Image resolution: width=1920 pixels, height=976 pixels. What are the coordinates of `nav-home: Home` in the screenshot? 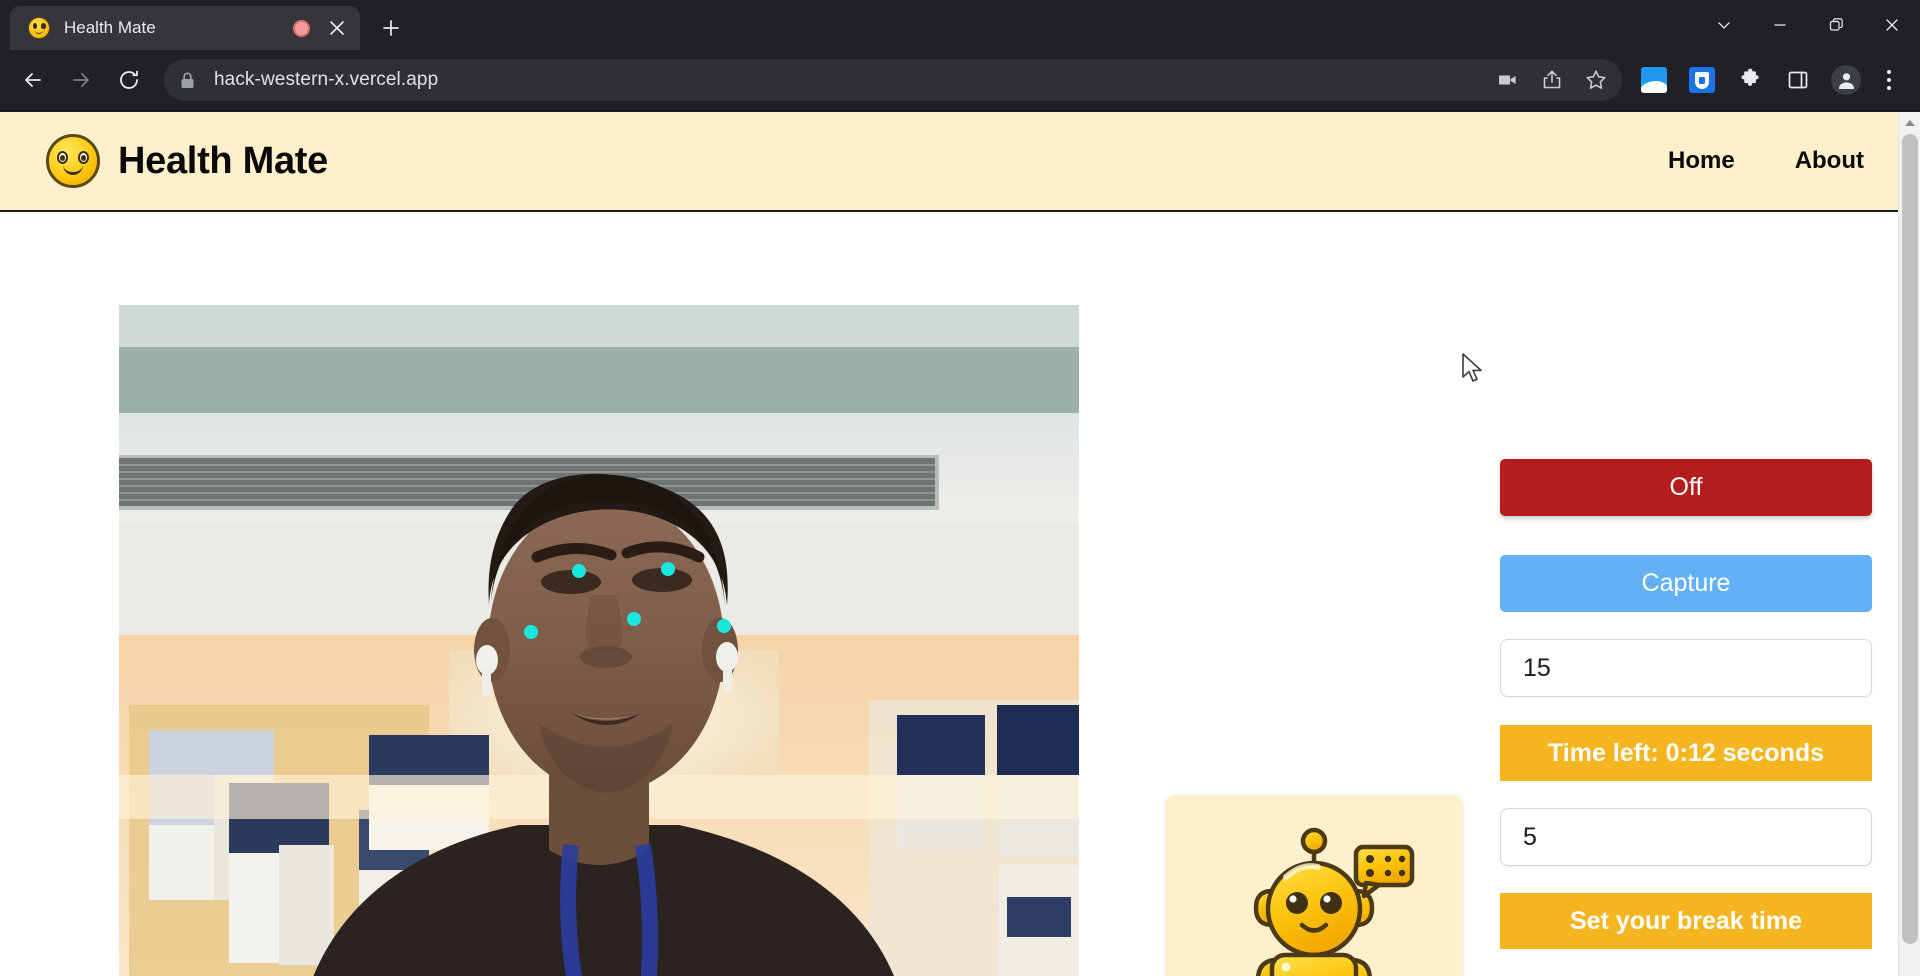 It's located at (1701, 161).